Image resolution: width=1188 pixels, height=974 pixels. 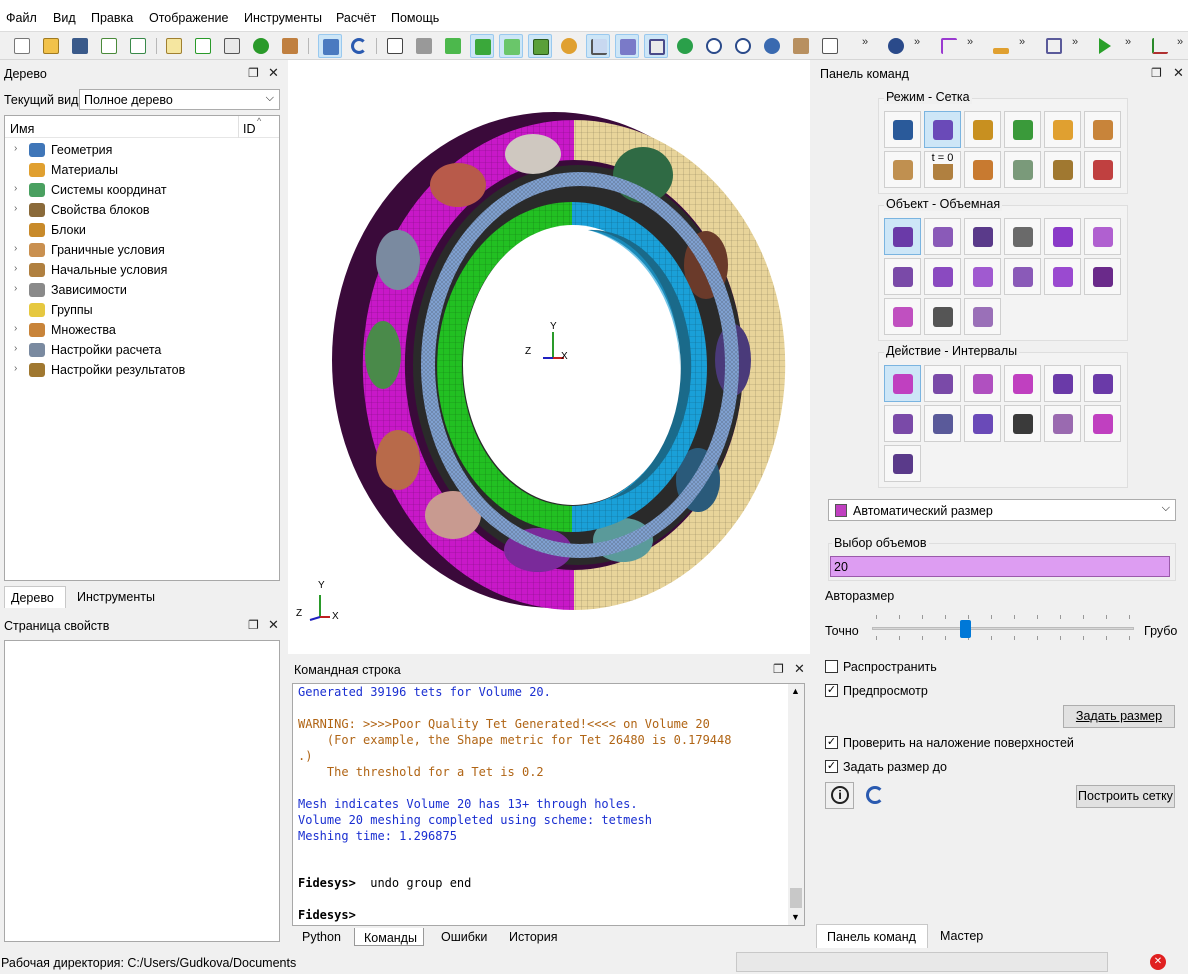 What do you see at coordinates (141, 170) in the screenshot?
I see `tree-item: Материалы` at bounding box center [141, 170].